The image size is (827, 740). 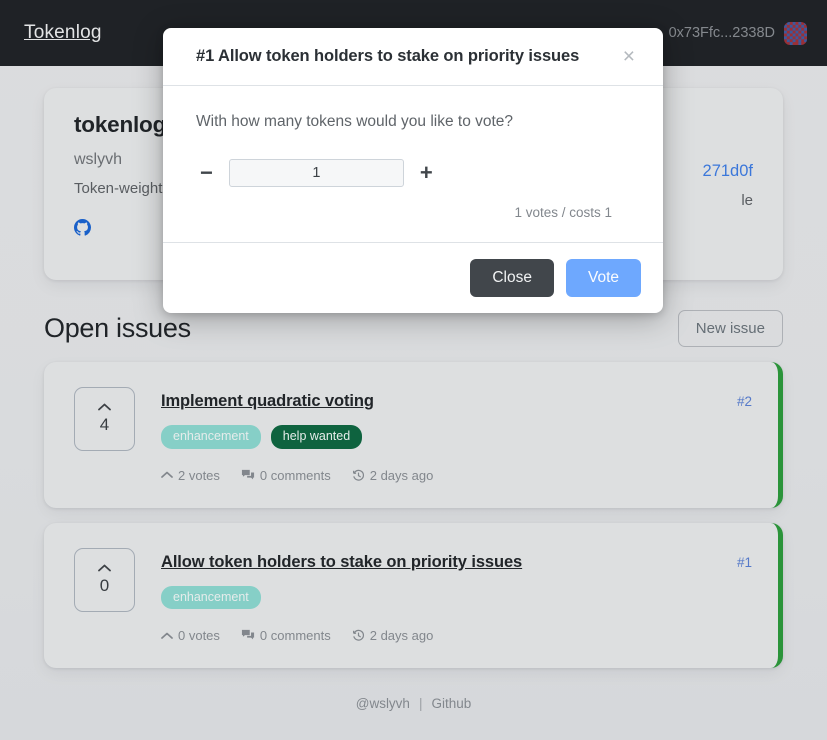 I want to click on votes-meta: 2 votes, so click(x=190, y=475).